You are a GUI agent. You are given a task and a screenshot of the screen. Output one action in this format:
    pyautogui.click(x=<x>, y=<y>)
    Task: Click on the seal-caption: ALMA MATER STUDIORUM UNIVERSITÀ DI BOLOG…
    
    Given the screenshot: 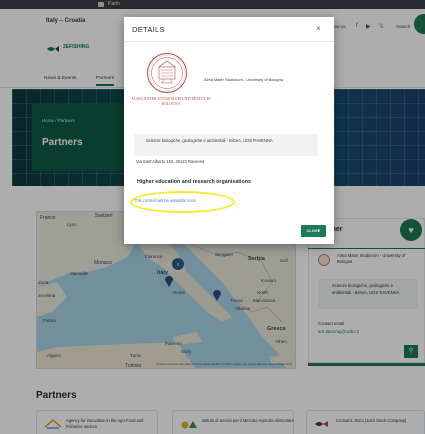 What is the action you would take?
    pyautogui.click(x=171, y=101)
    